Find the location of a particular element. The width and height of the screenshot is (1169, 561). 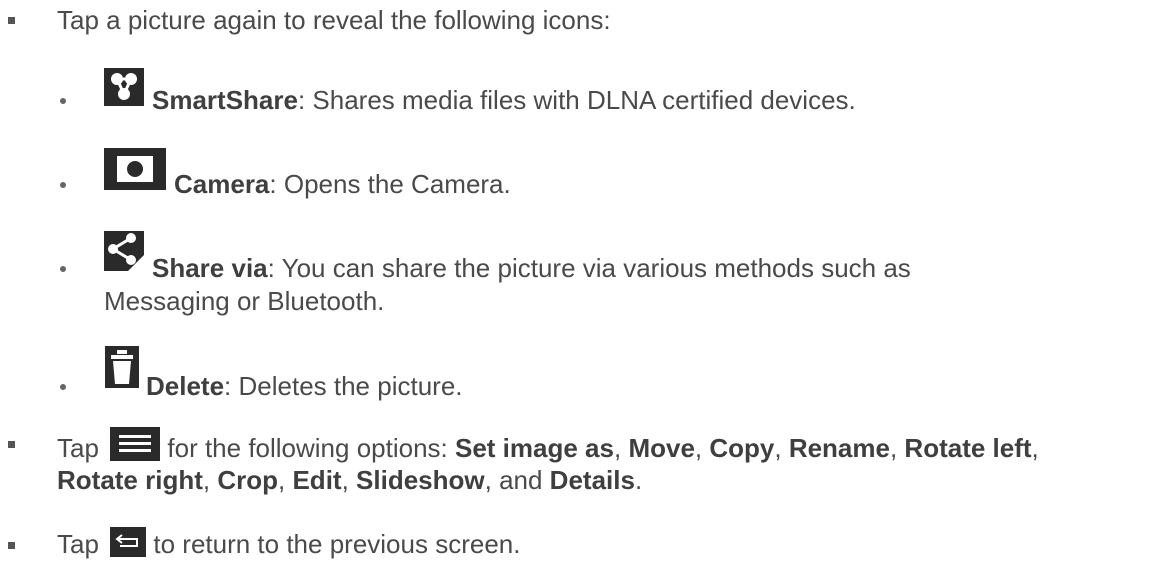

camera-line: Camera: Opens the Camera. is located at coordinates (342, 184).